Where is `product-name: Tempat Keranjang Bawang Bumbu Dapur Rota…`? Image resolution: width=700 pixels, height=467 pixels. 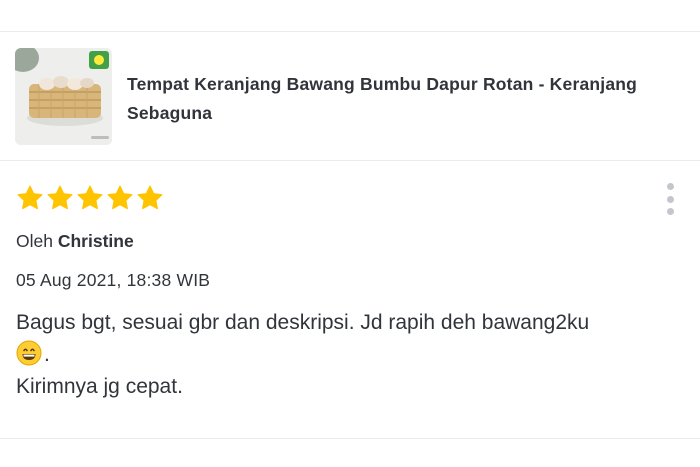
product-name: Tempat Keranjang Bawang Bumbu Dapur Rota… is located at coordinates (387, 99).